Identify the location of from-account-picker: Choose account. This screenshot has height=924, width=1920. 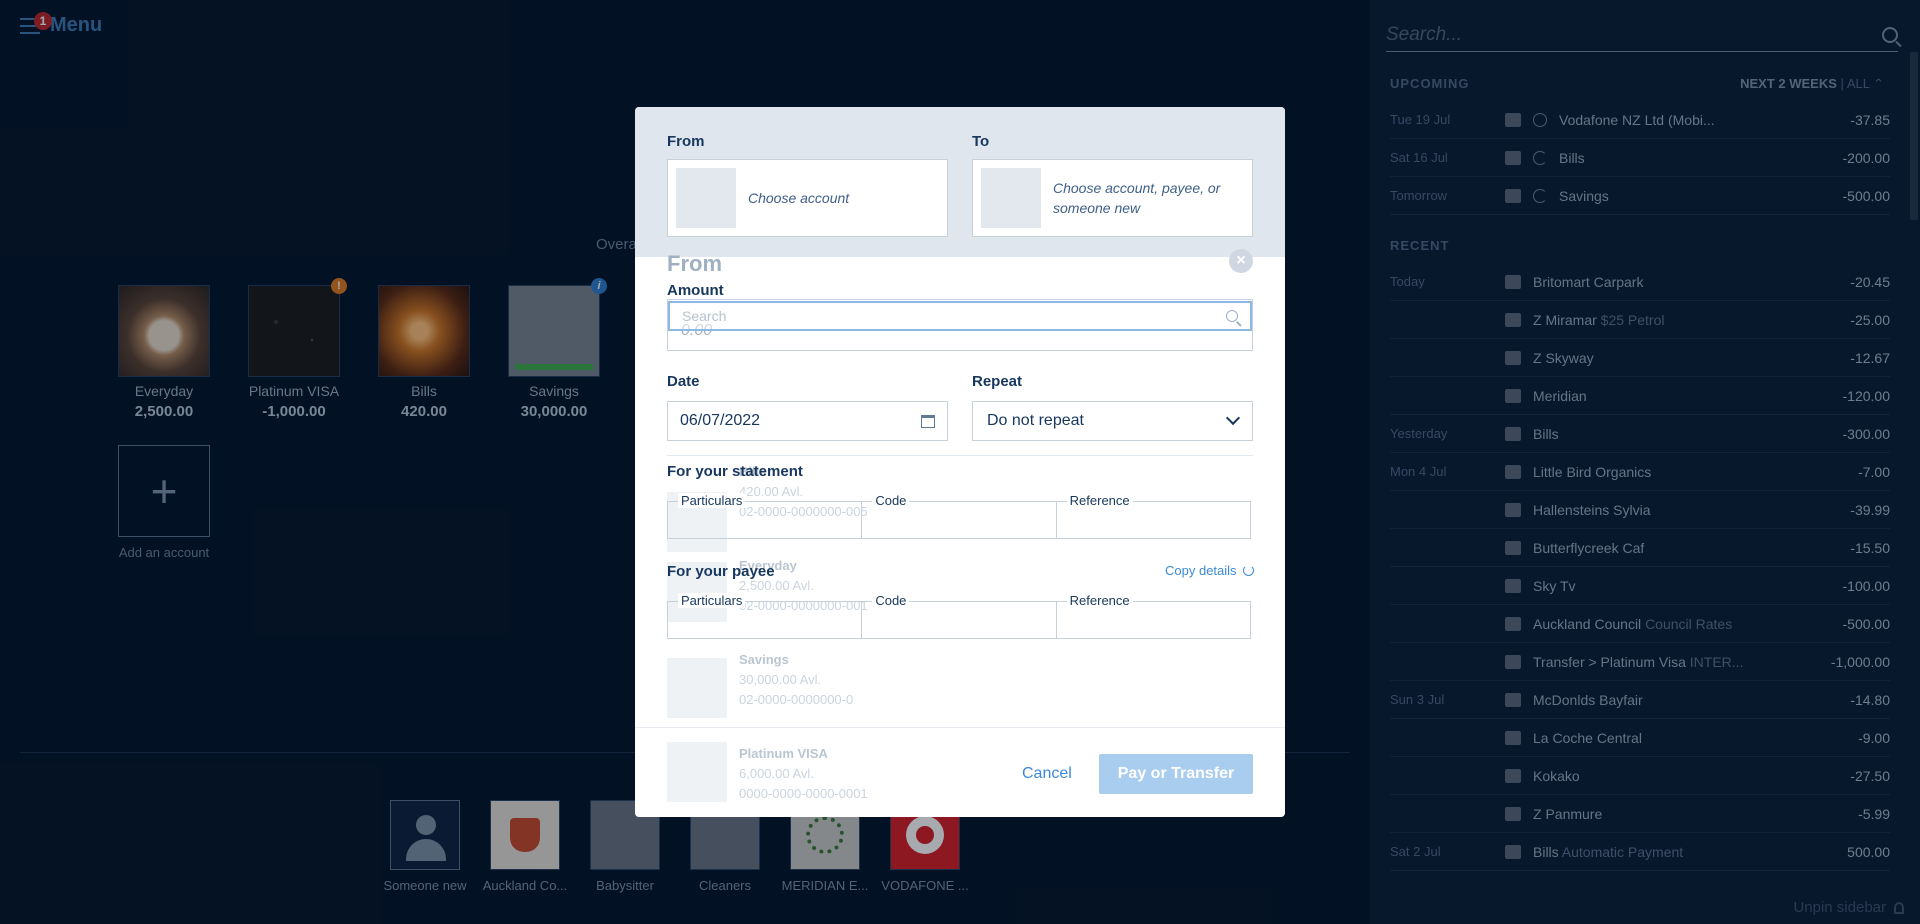
(807, 198).